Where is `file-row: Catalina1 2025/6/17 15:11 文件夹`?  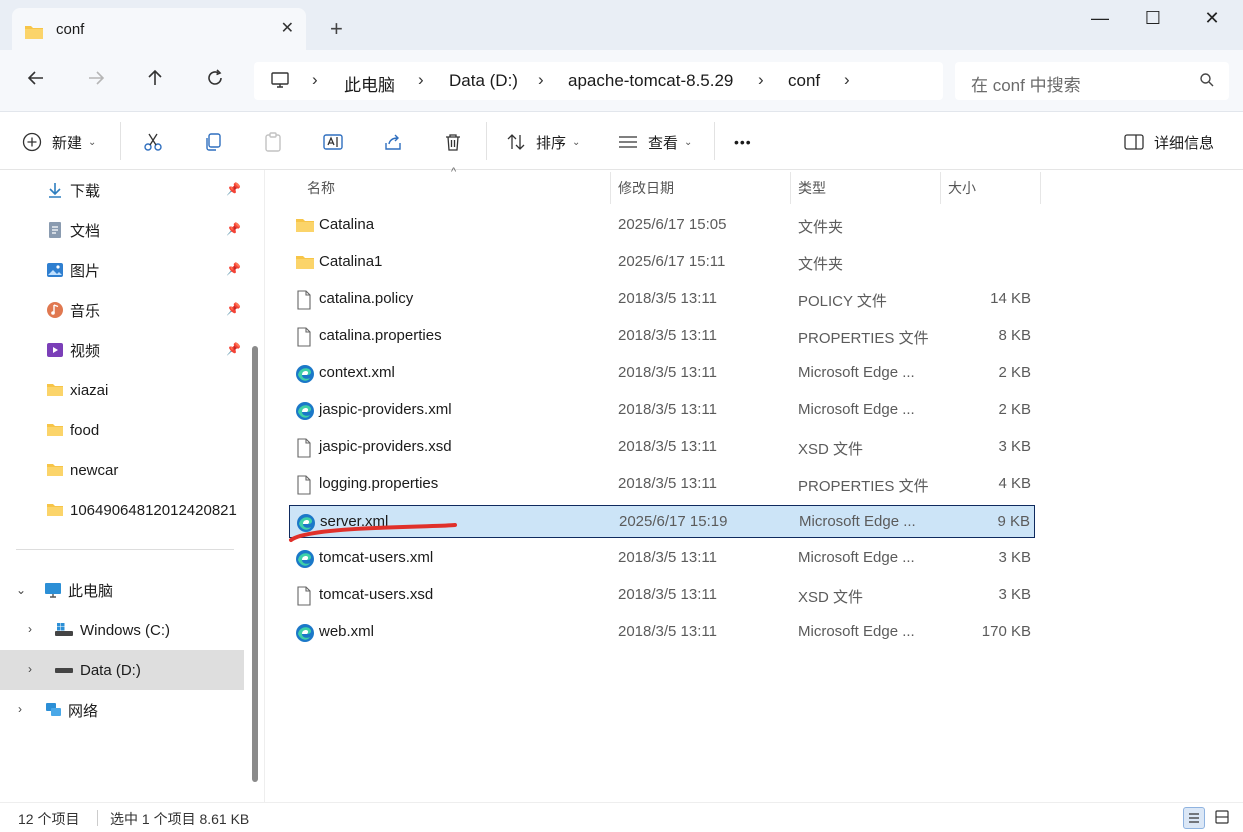 file-row: Catalina1 2025/6/17 15:11 文件夹 is located at coordinates (662, 262).